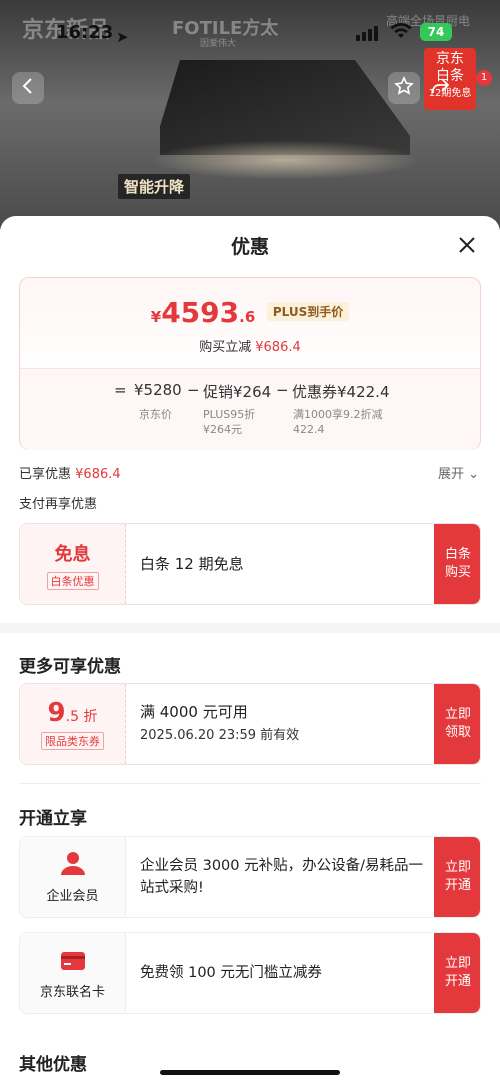 Image resolution: width=500 pixels, height=1083 pixels. I want to click on claim-line-1: 立即, so click(457, 714).